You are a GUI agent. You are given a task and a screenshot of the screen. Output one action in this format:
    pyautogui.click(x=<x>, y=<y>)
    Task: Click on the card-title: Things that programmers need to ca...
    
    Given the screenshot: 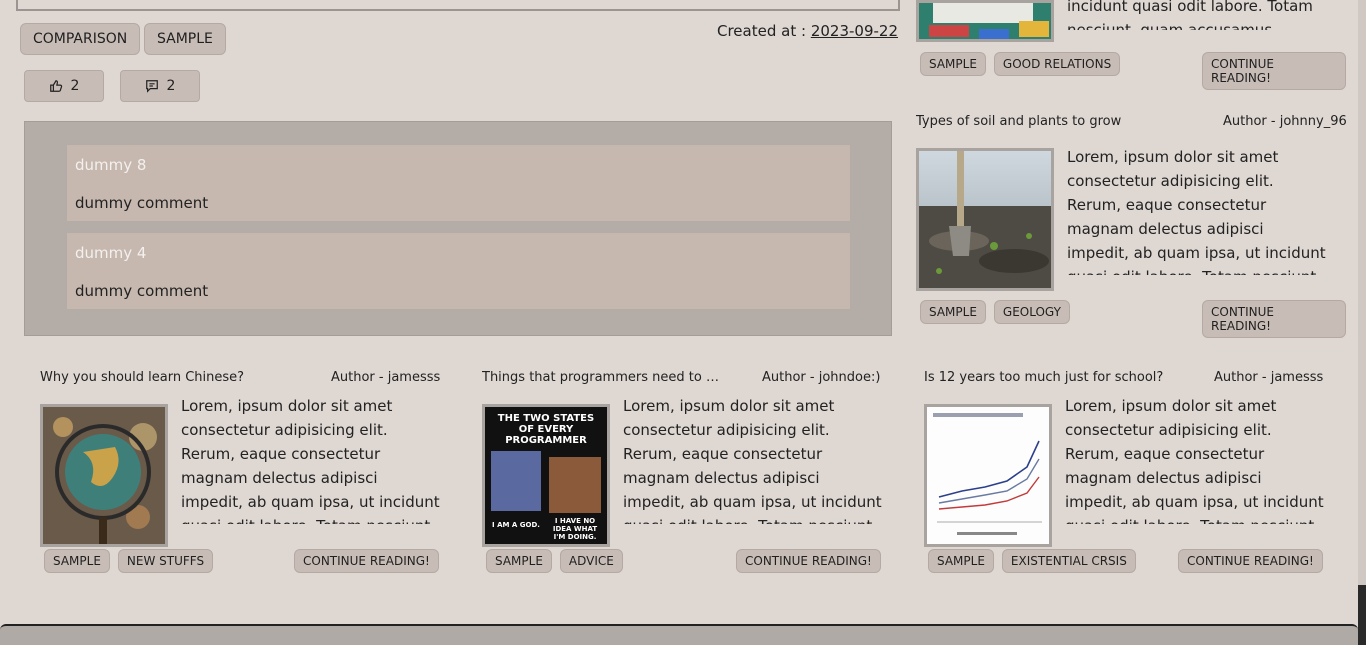 What is the action you would take?
    pyautogui.click(x=602, y=377)
    